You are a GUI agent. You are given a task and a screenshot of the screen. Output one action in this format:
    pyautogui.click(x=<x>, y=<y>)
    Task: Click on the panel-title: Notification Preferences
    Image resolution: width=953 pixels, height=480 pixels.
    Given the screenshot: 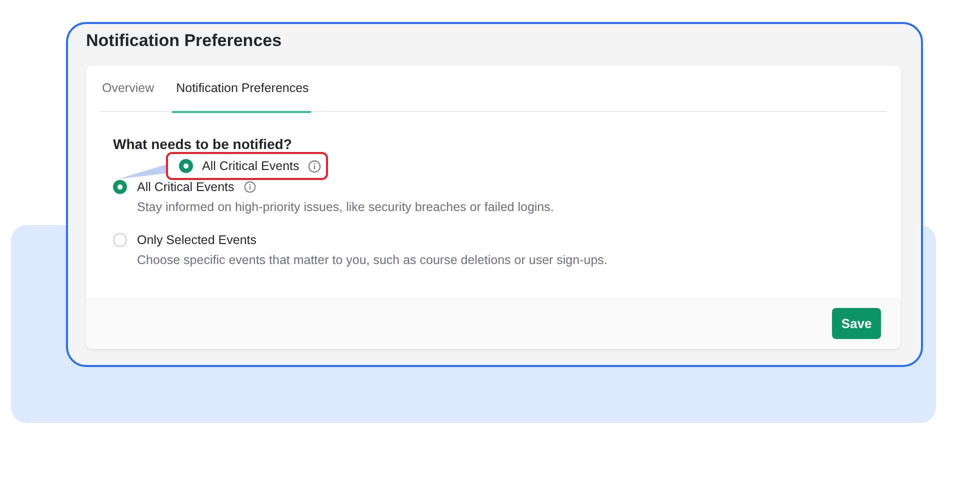 What is the action you would take?
    pyautogui.click(x=184, y=41)
    